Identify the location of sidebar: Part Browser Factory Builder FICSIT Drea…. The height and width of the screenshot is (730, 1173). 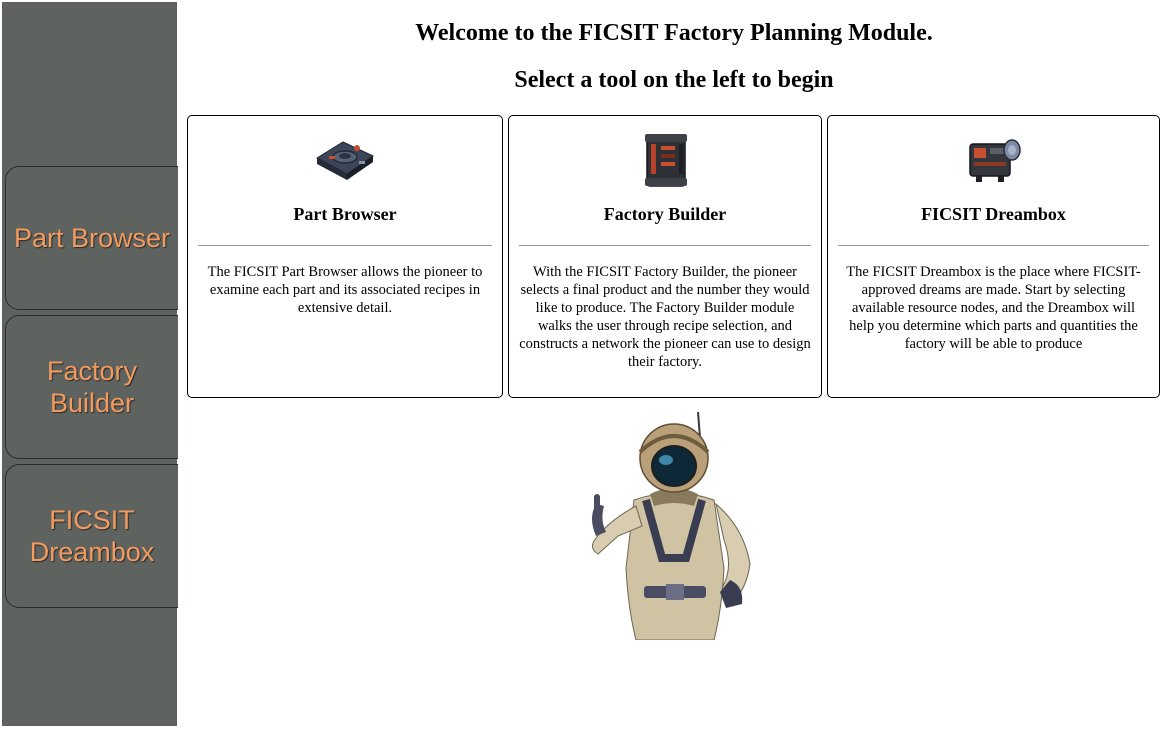
(90, 364).